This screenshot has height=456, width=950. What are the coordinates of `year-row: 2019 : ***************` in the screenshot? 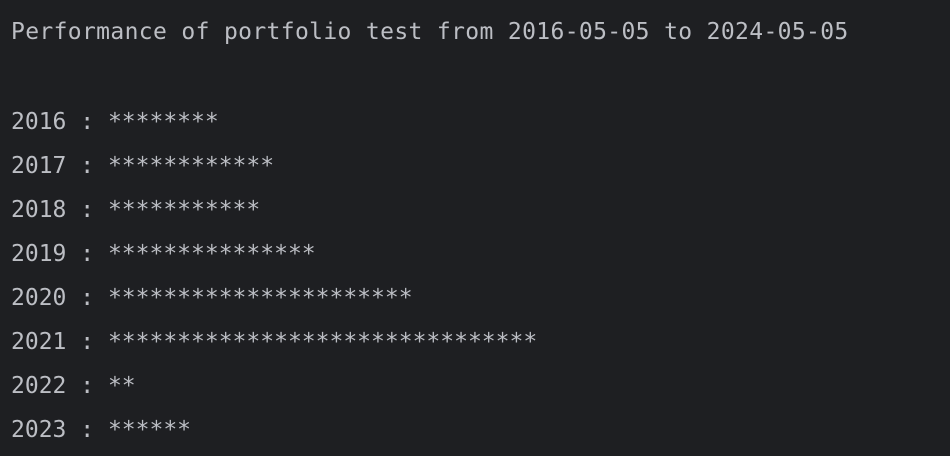 It's located at (480, 254).